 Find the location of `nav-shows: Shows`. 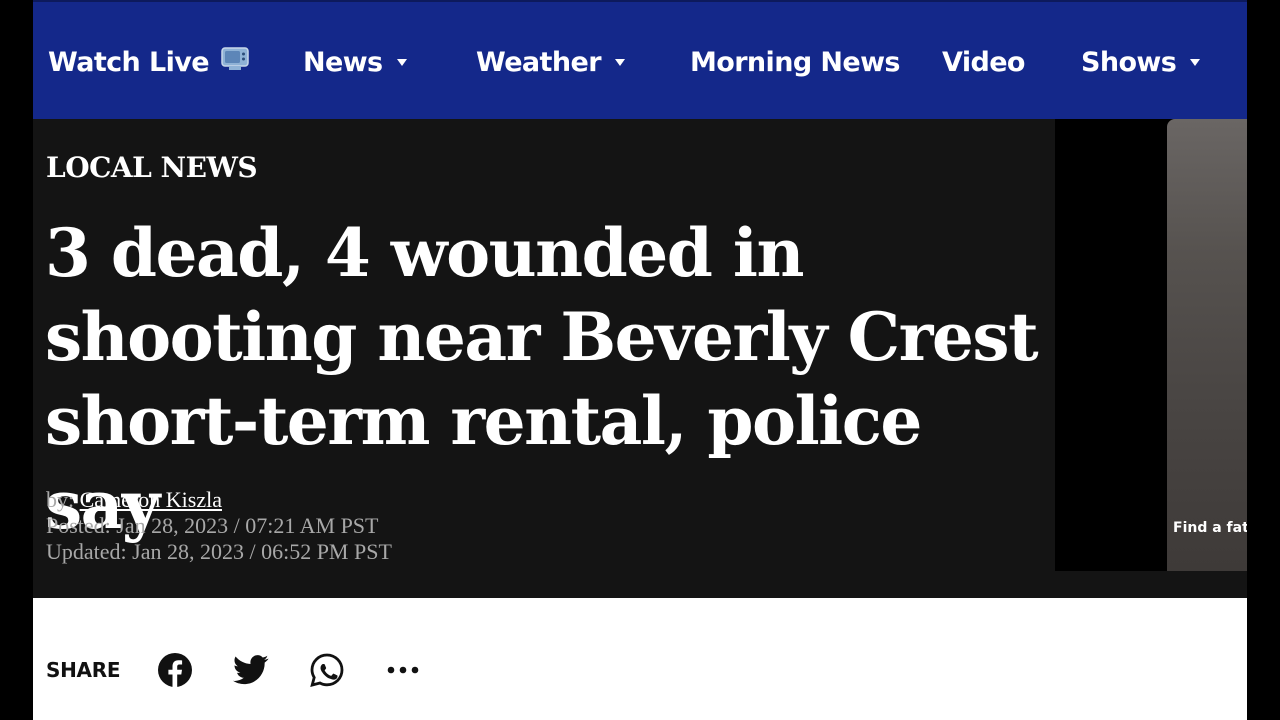

nav-shows: Shows is located at coordinates (1141, 62).